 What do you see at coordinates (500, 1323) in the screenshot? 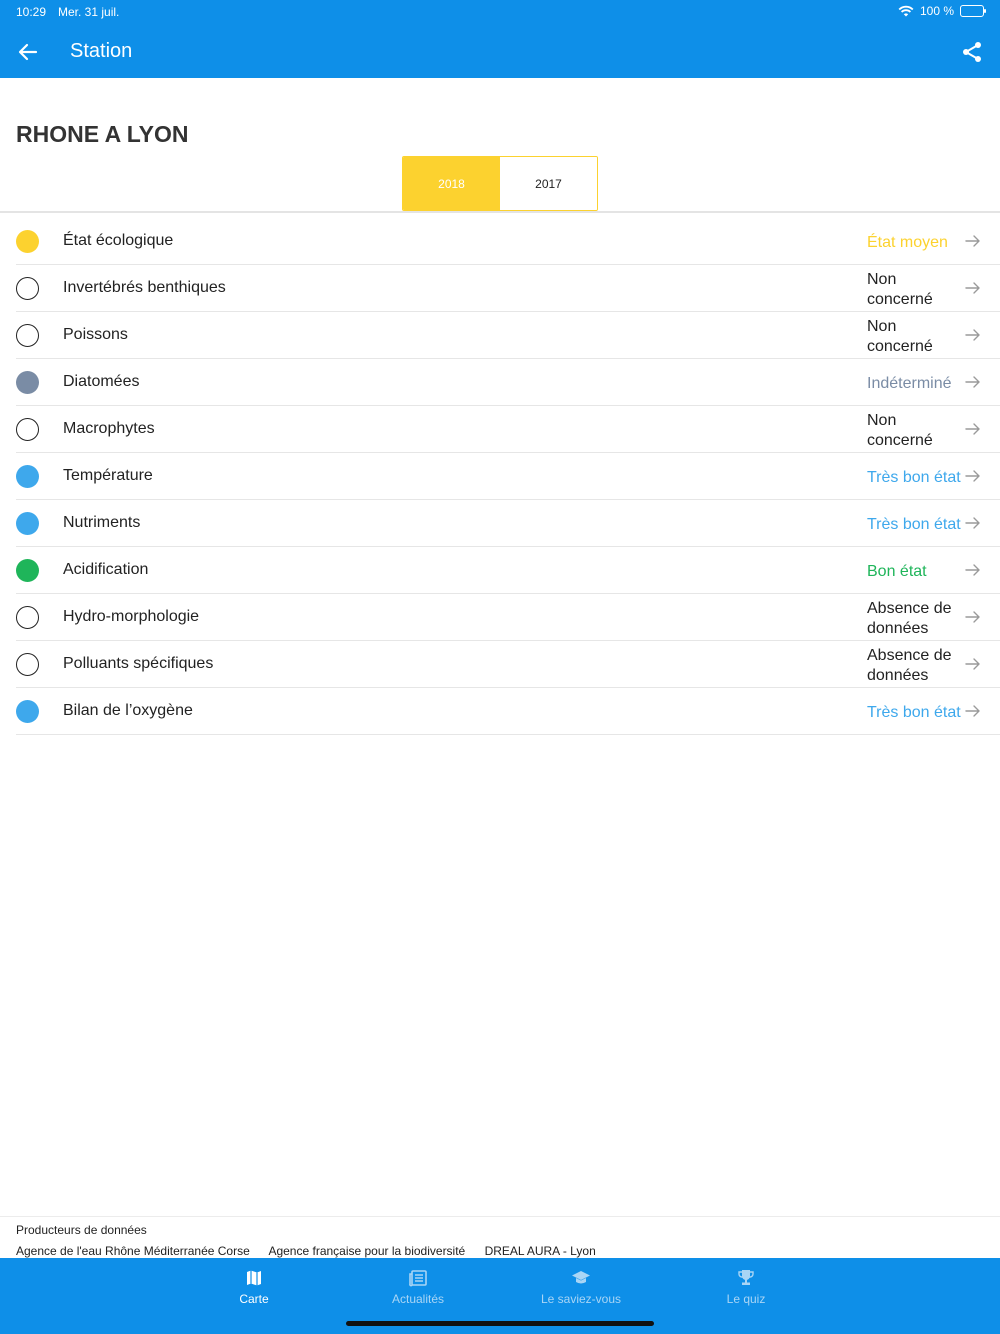
I see `home-indicator` at bounding box center [500, 1323].